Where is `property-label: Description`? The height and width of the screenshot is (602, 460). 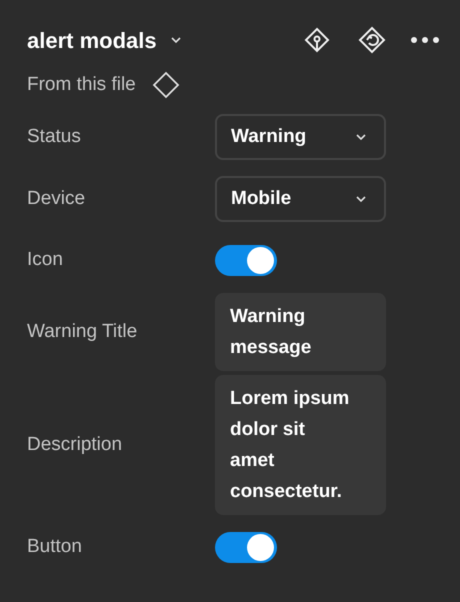 property-label: Description is located at coordinates (75, 444).